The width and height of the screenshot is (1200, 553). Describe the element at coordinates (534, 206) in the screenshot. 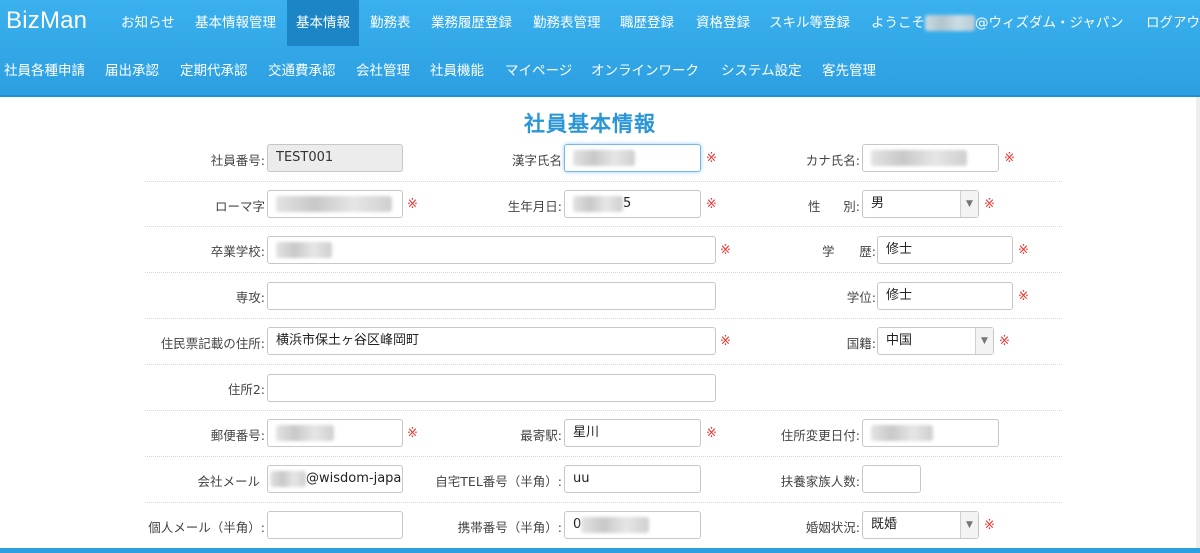

I see `birth-date-label: 生年月日:` at that location.